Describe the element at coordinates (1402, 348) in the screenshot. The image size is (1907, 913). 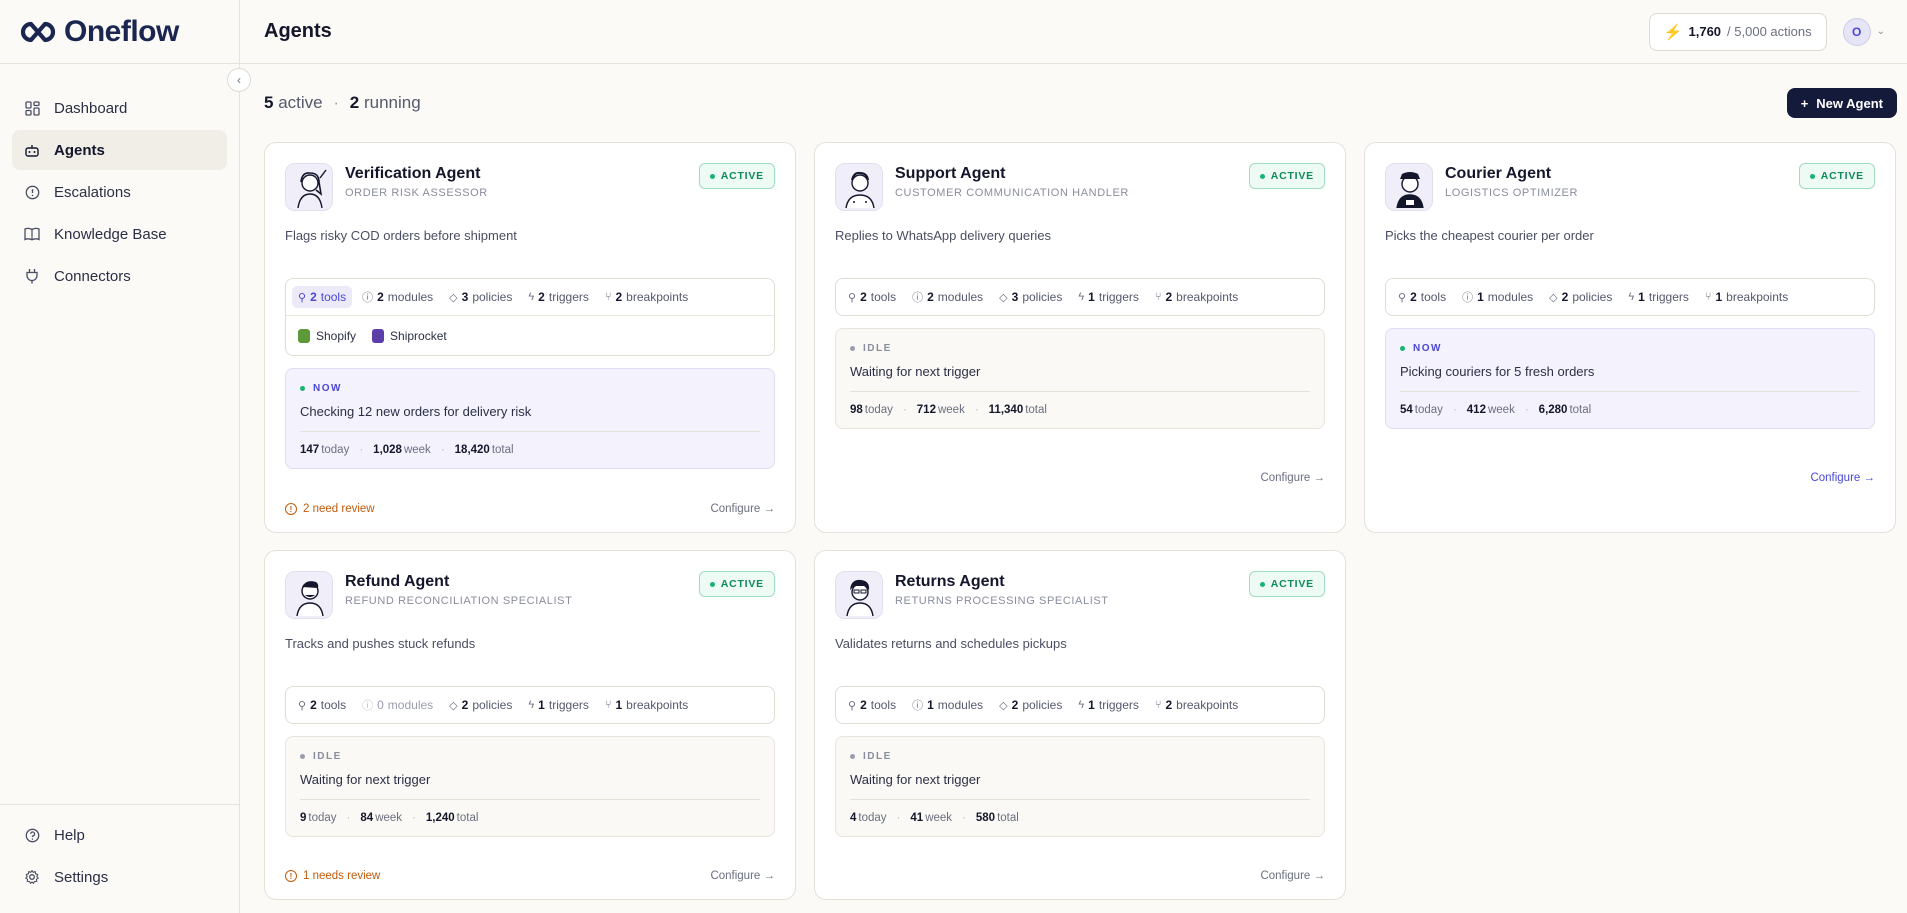
I see `activity-dot-icon` at that location.